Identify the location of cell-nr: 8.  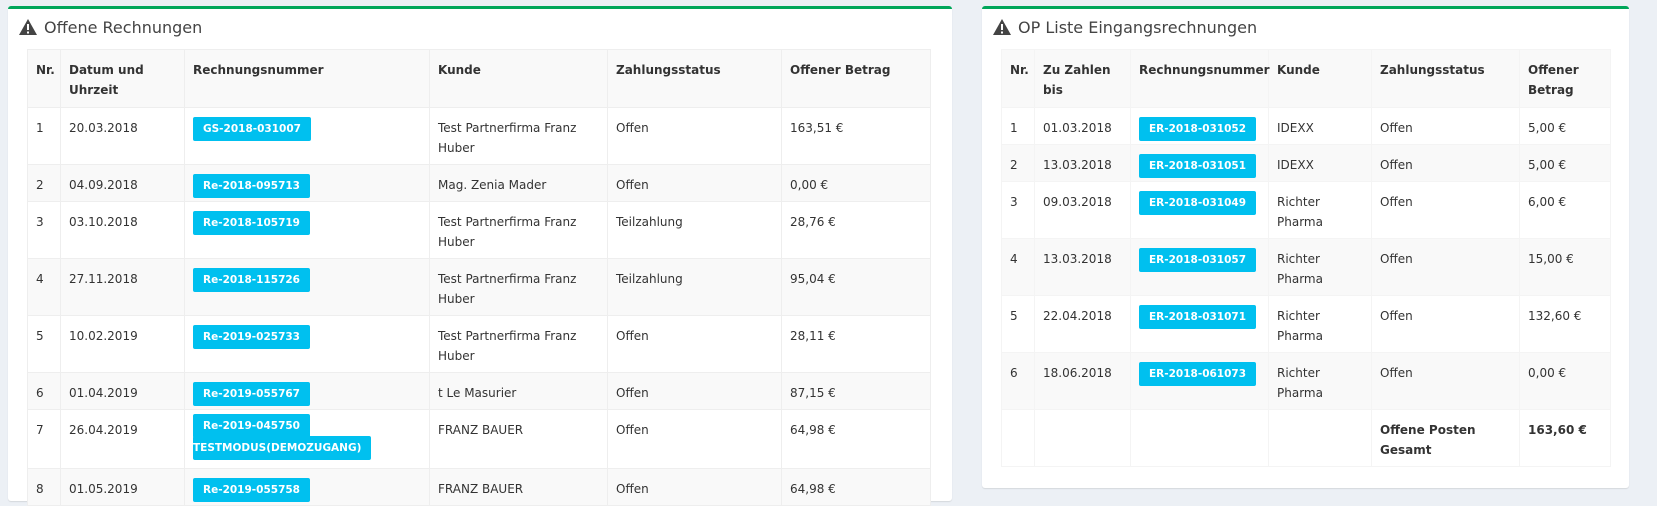
(44, 487).